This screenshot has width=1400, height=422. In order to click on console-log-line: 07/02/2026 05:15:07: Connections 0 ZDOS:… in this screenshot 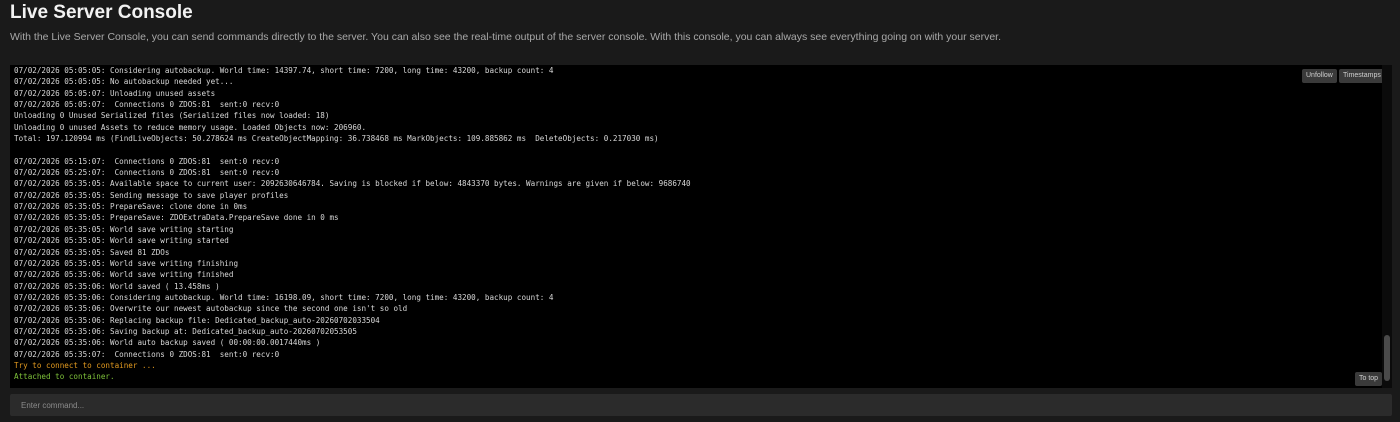, I will do `click(147, 161)`.